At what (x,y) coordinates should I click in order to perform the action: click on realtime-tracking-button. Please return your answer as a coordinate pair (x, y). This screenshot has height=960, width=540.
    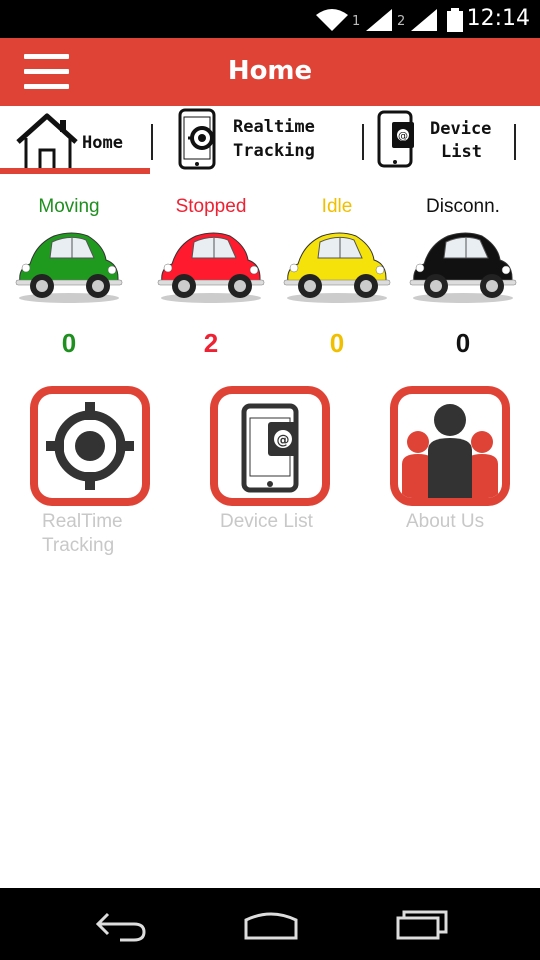
    Looking at the image, I should click on (90, 446).